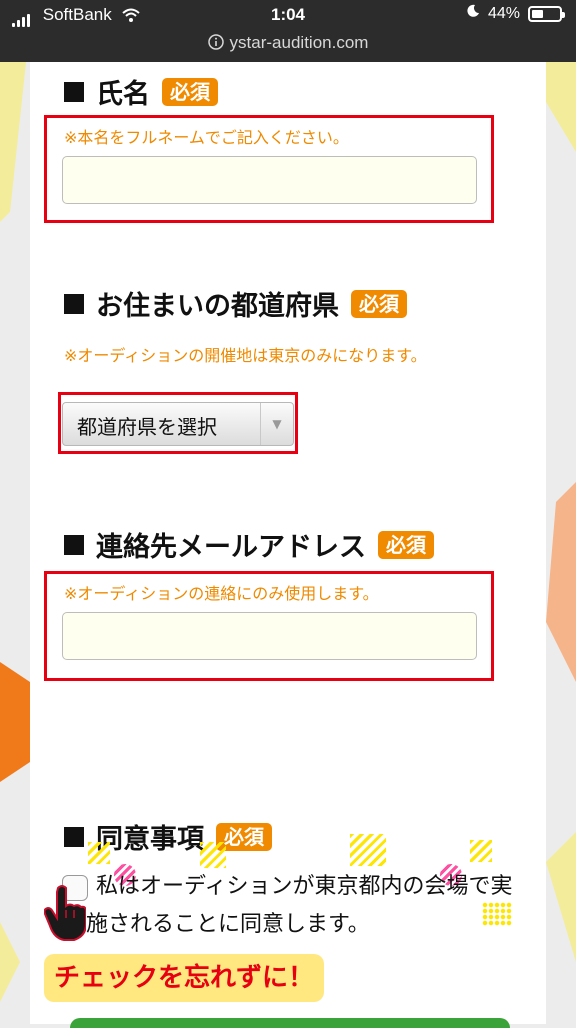  I want to click on submit-button-edge, so click(290, 1023).